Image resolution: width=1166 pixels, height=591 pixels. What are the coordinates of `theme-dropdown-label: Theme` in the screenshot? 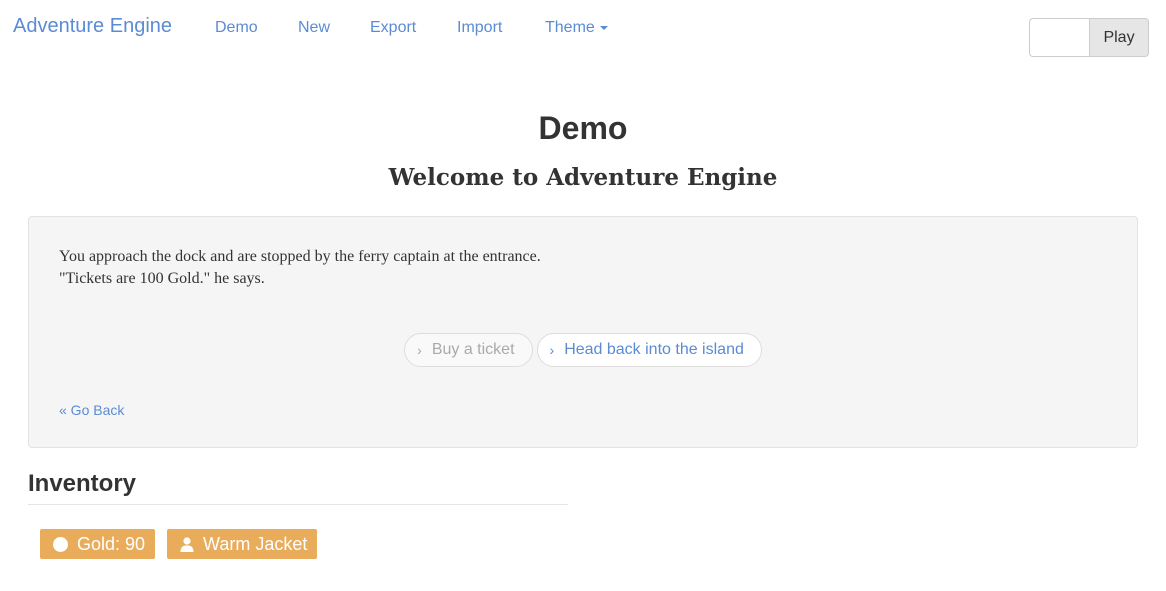 It's located at (570, 27).